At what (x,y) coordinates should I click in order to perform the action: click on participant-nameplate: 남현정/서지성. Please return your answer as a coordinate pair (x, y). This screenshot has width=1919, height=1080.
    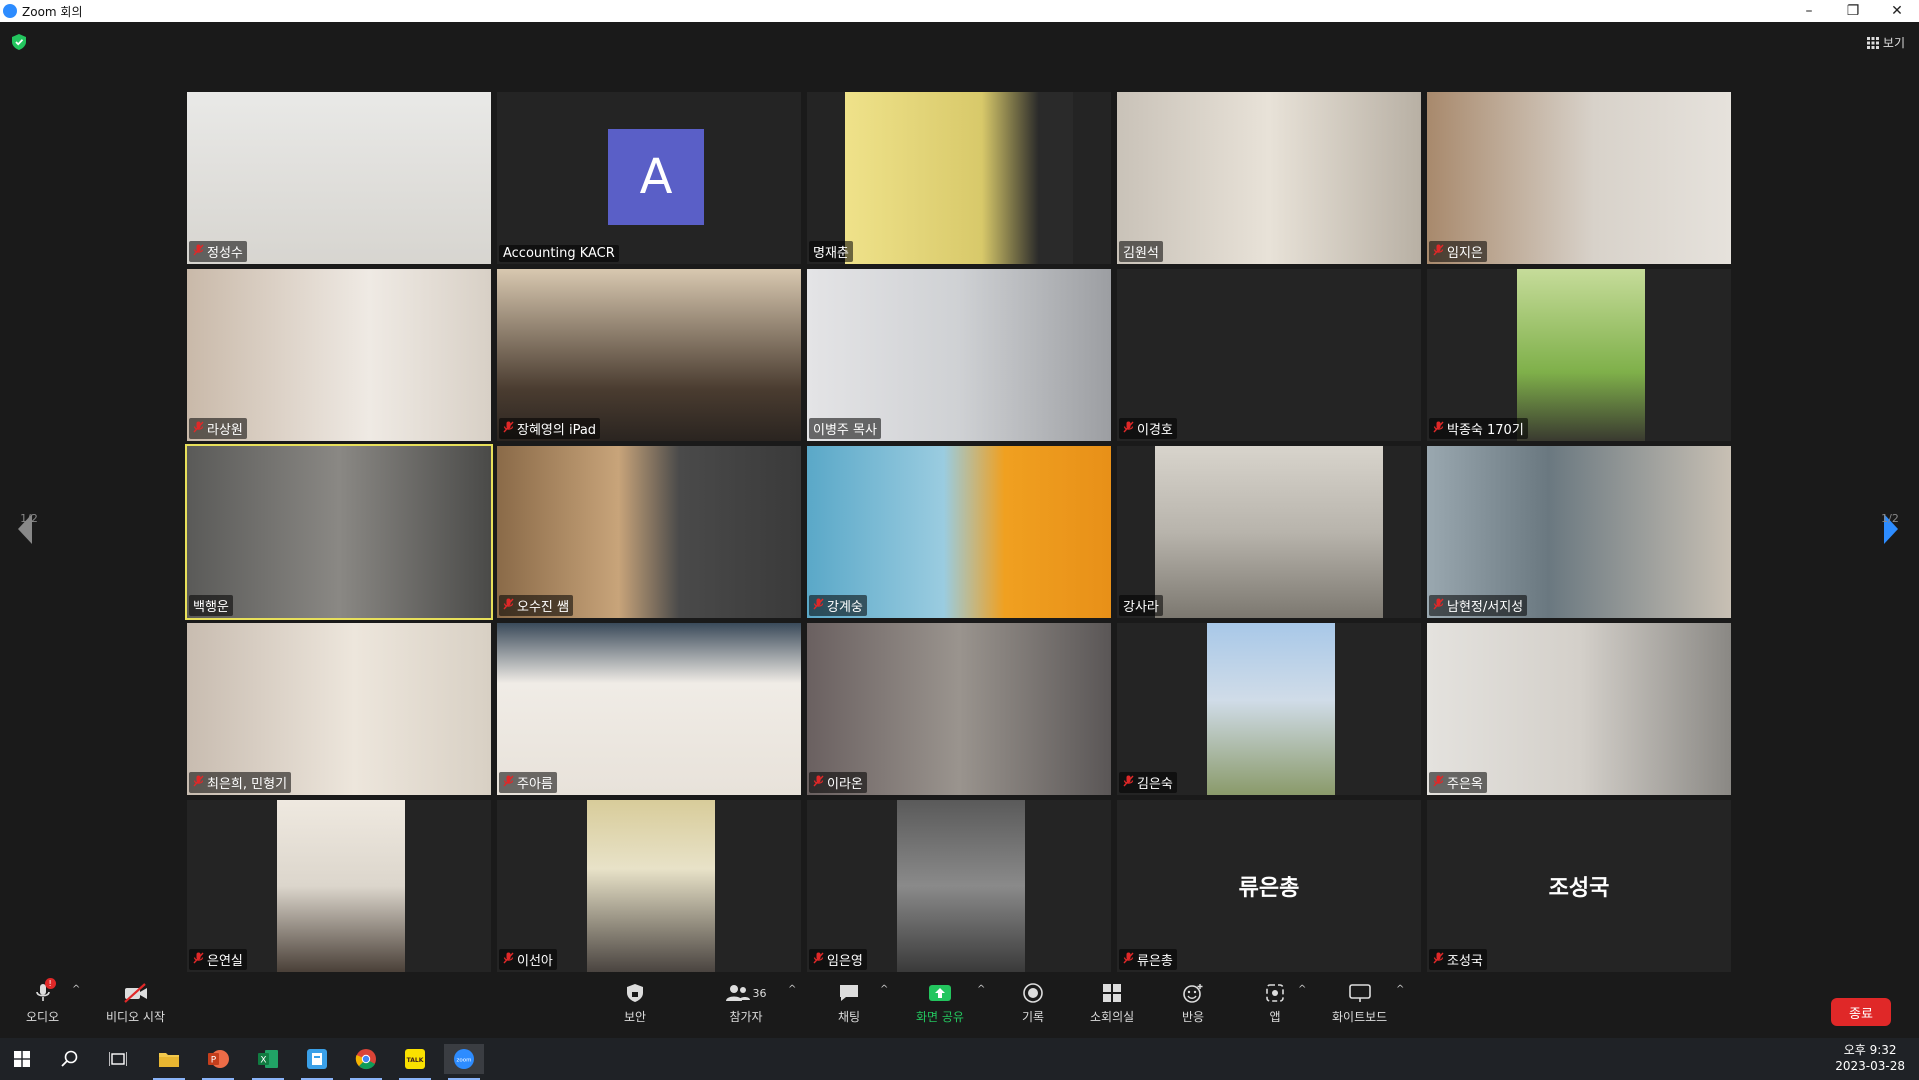
    Looking at the image, I should click on (1478, 605).